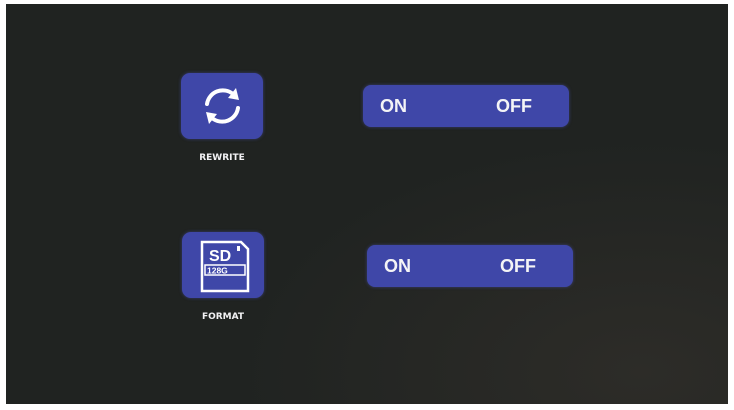 This screenshot has width=734, height=410. Describe the element at coordinates (518, 266) in the screenshot. I see `format-off-option: OFF` at that location.